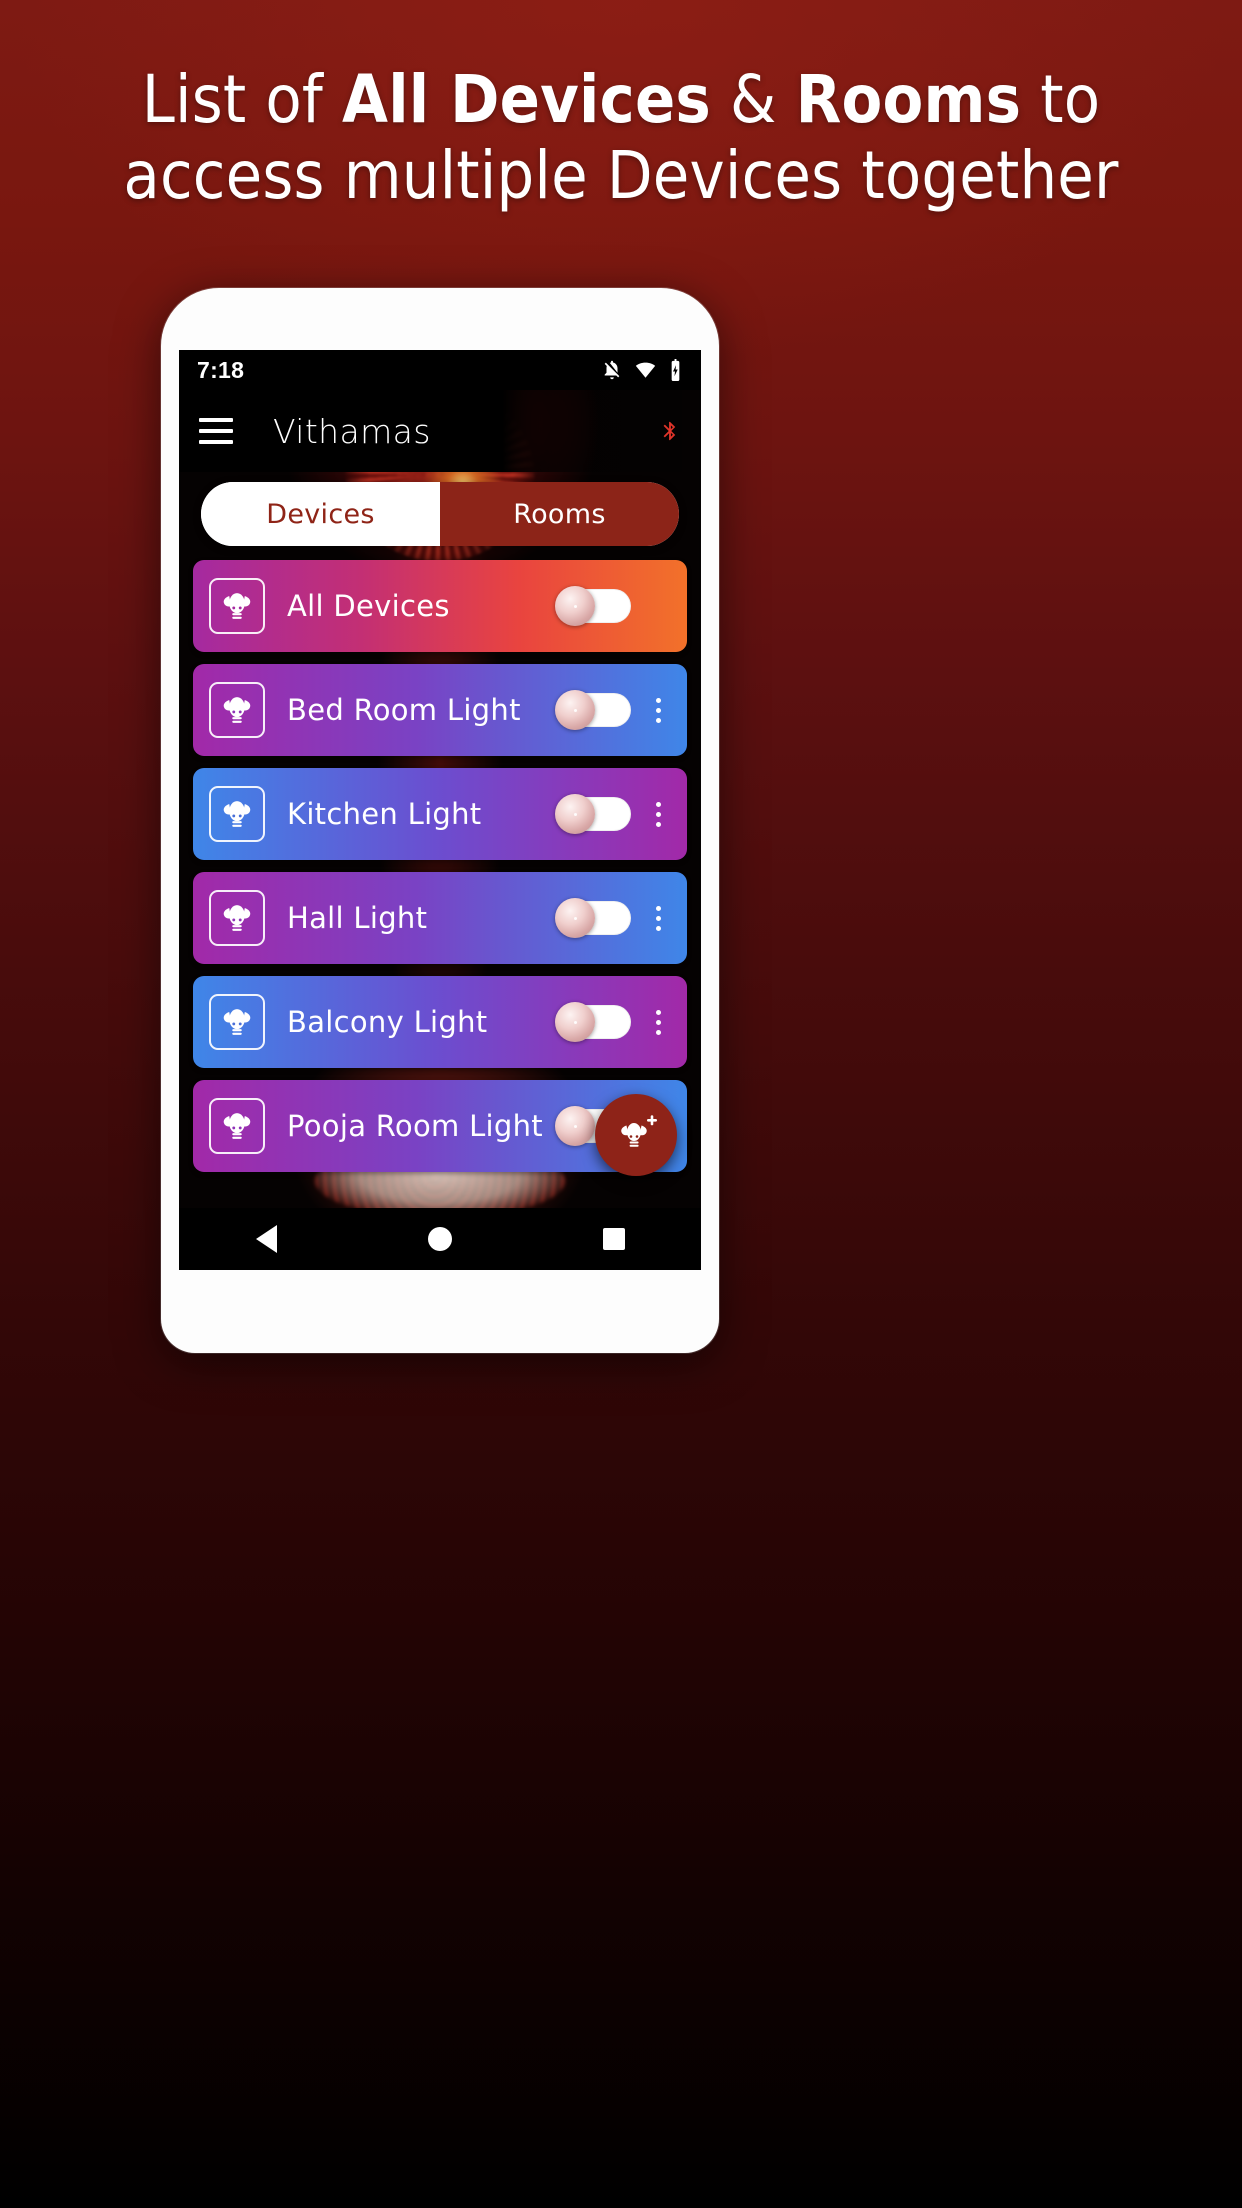 This screenshot has width=1242, height=2208. What do you see at coordinates (908, 99) in the screenshot?
I see `headline-bold-rooms: Rooms` at bounding box center [908, 99].